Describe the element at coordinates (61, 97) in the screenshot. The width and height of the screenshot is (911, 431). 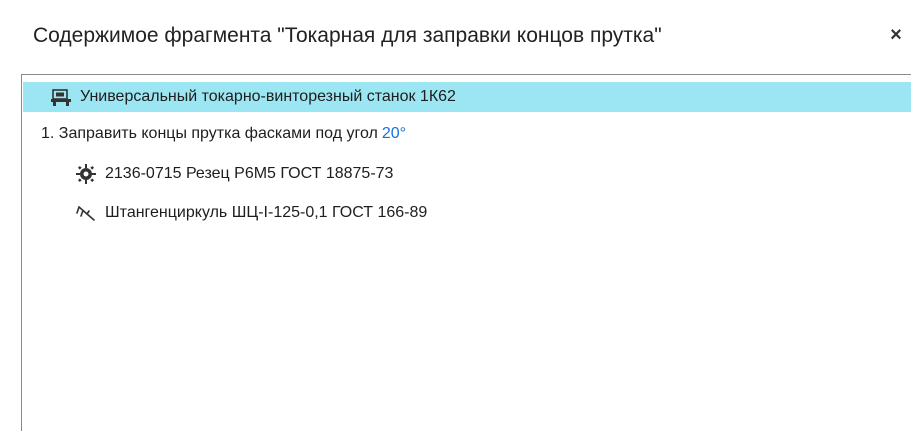
I see `lathe-machine-icon` at that location.